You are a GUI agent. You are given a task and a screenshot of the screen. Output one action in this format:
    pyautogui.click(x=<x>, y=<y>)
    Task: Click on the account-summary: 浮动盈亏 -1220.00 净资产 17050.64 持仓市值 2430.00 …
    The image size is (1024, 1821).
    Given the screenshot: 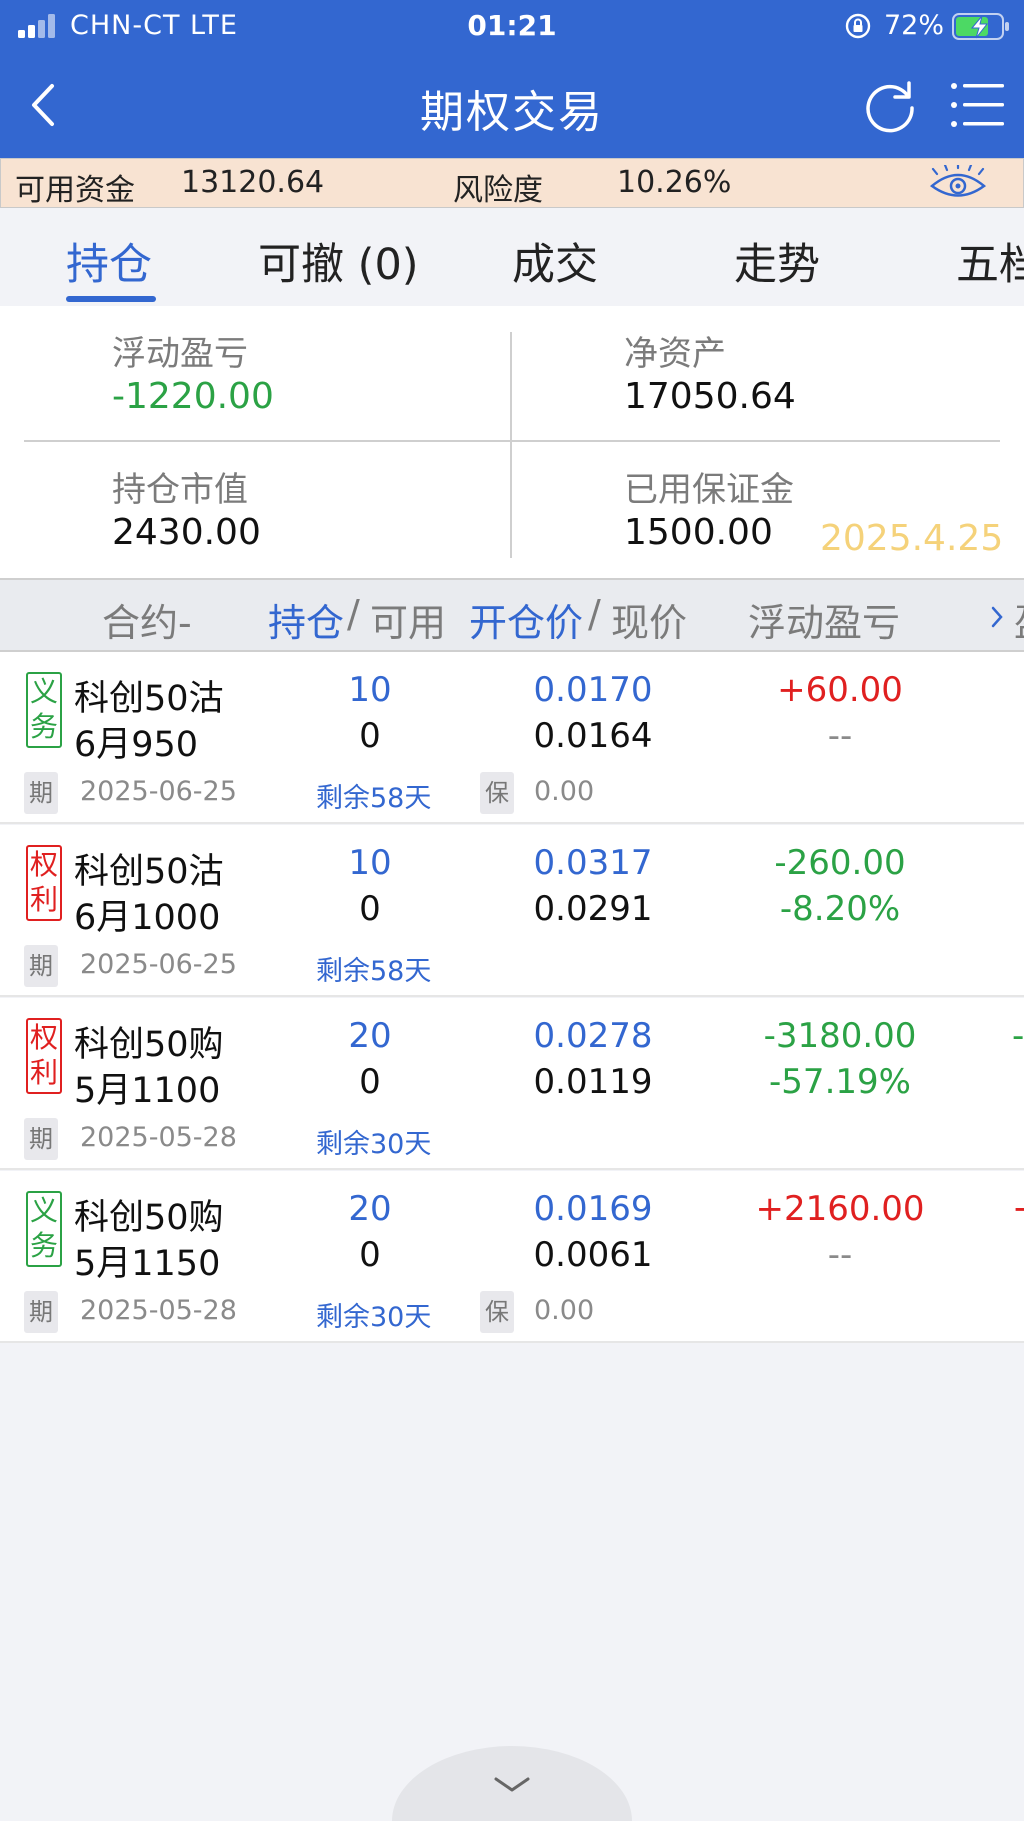 What is the action you would take?
    pyautogui.click(x=512, y=442)
    